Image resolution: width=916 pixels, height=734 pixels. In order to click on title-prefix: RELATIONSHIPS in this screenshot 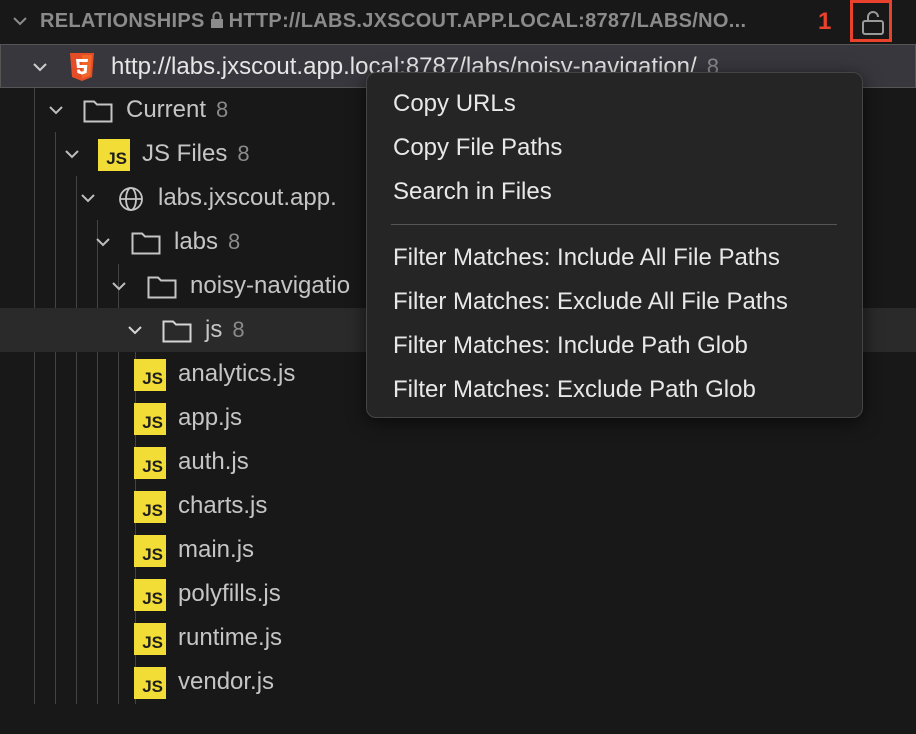, I will do `click(122, 21)`.